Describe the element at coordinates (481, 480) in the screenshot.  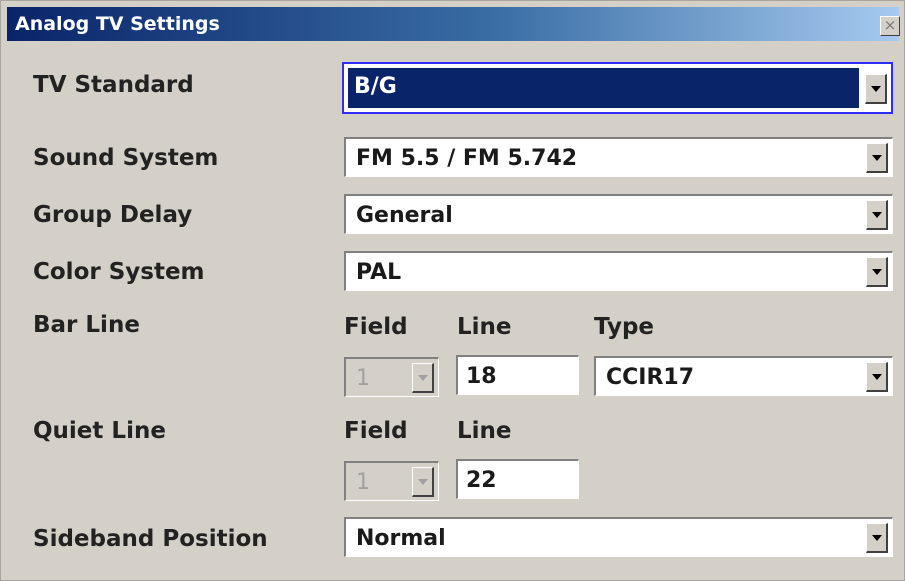
I see `quiet-line-line-value: 22` at that location.